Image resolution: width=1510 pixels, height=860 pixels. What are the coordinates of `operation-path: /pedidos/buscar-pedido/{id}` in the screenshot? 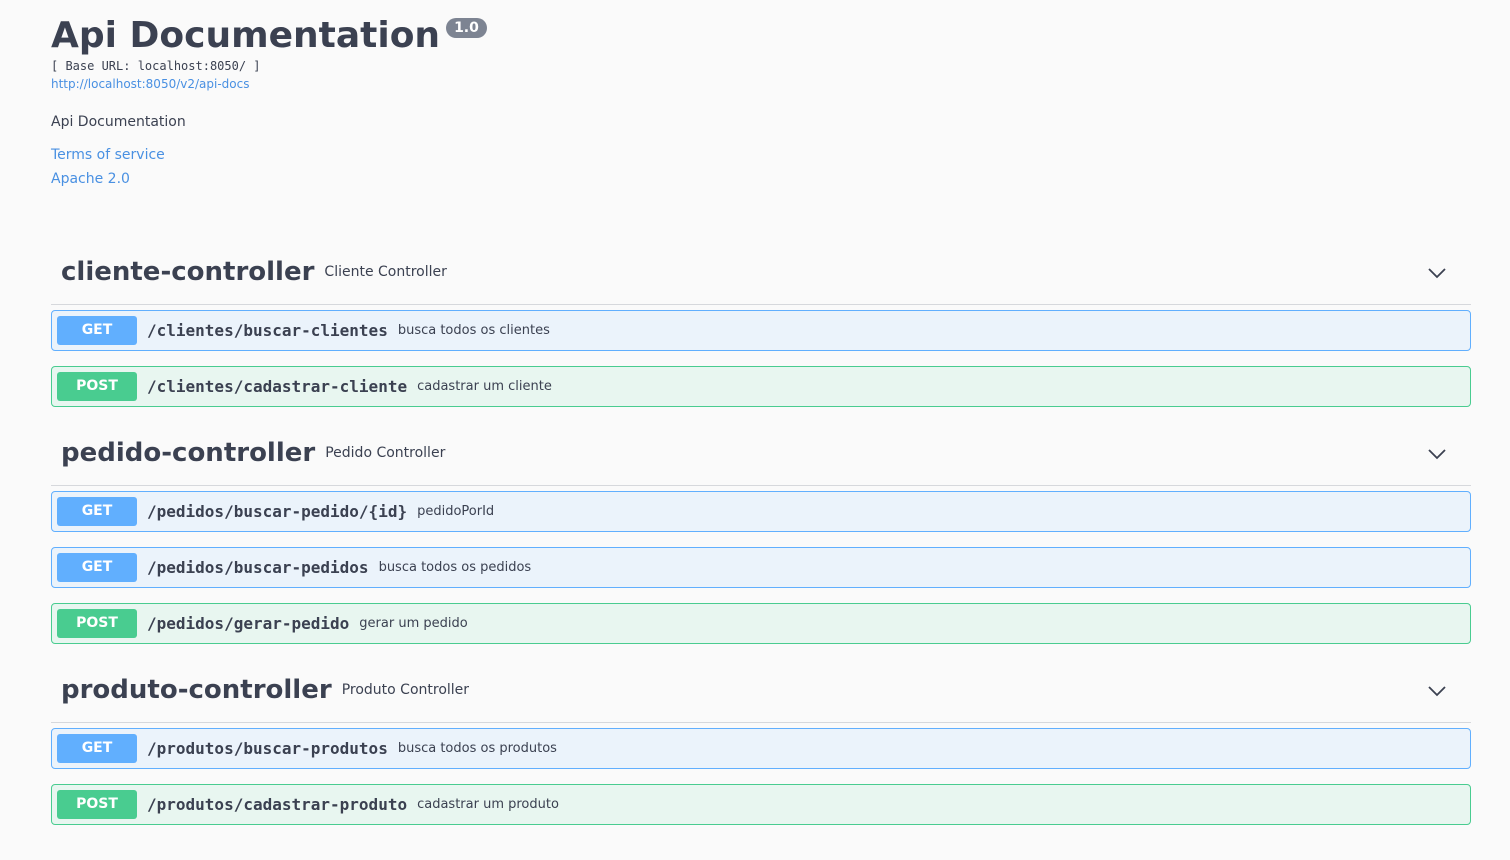 It's located at (277, 511).